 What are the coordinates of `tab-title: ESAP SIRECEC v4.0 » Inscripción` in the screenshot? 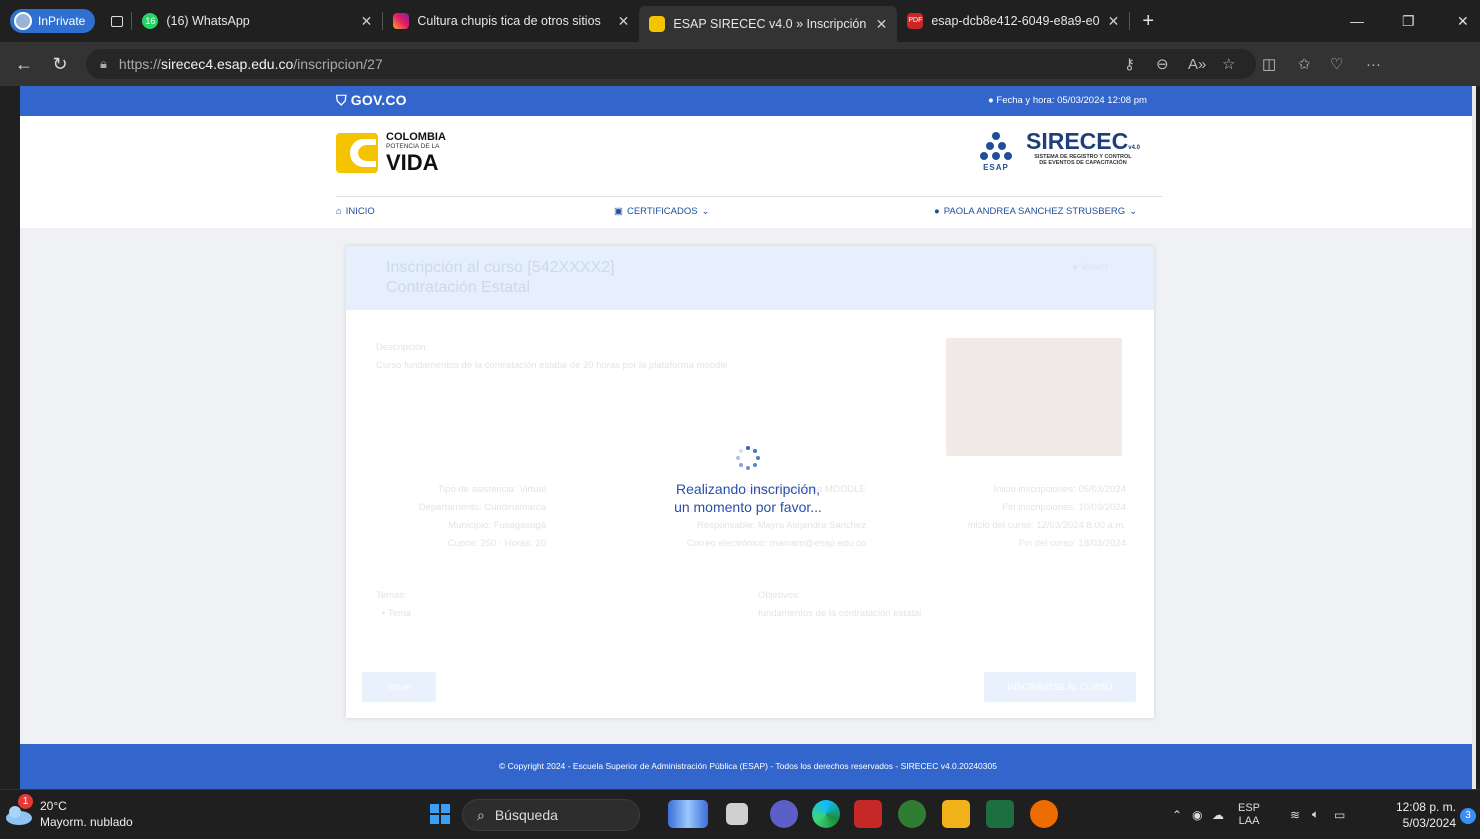 It's located at (770, 24).